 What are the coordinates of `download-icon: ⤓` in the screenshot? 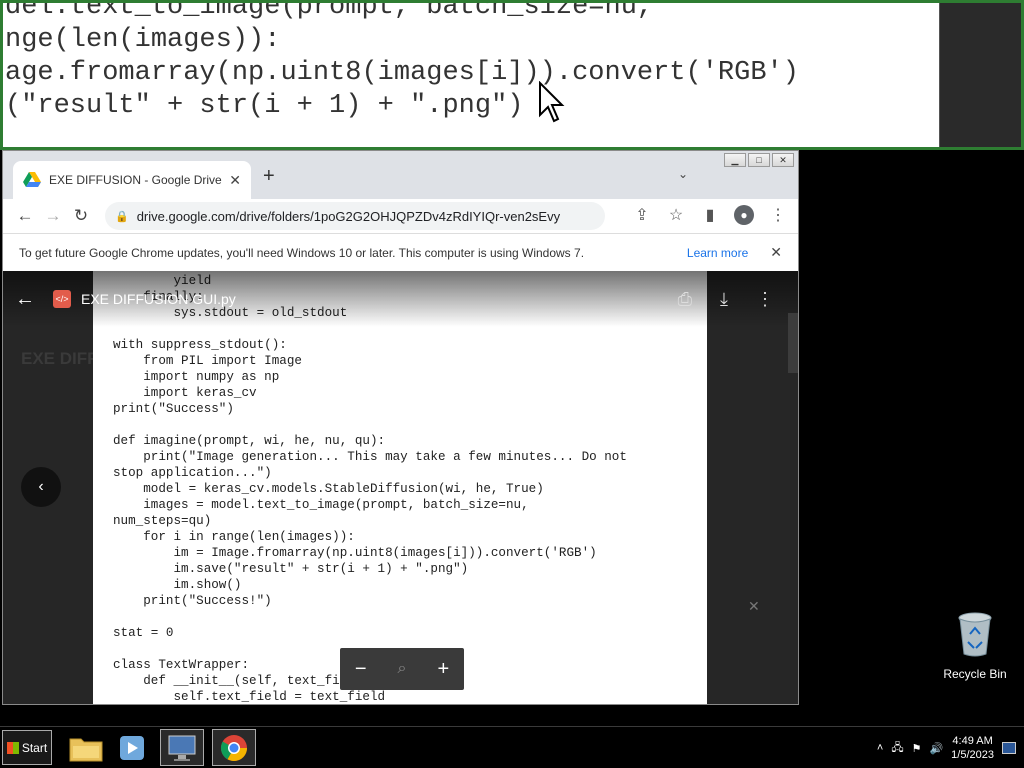 It's located at (724, 299).